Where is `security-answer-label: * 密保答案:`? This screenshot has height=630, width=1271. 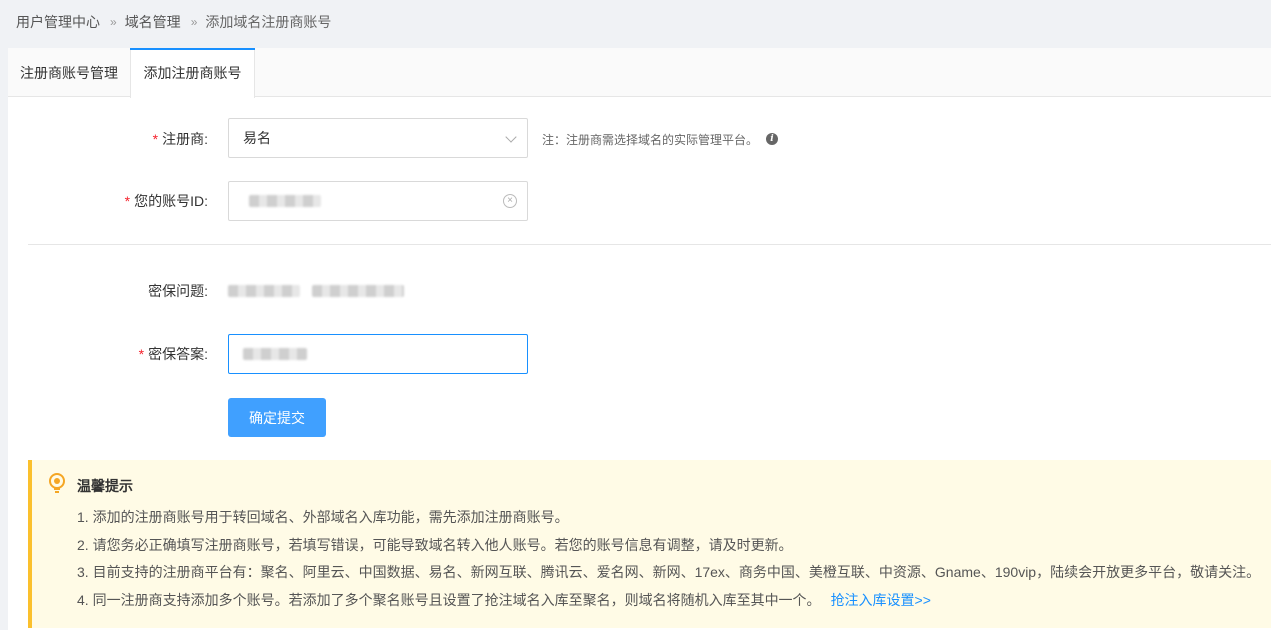 security-answer-label: * 密保答案: is located at coordinates (173, 354).